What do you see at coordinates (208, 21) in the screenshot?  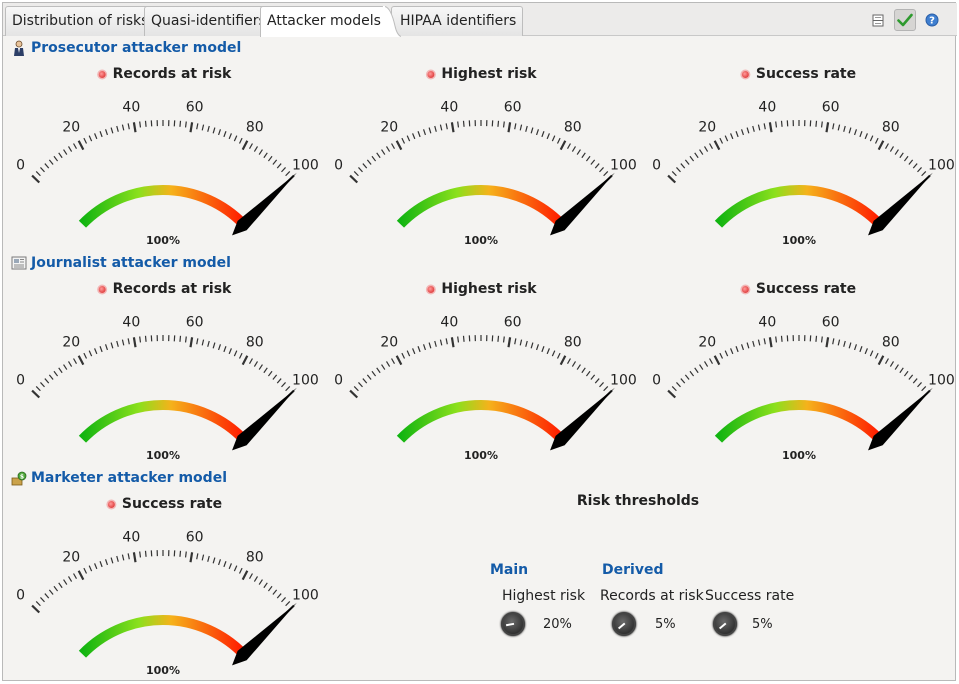 I see `tab-quasi-identifiers: Quasi-identifiers` at bounding box center [208, 21].